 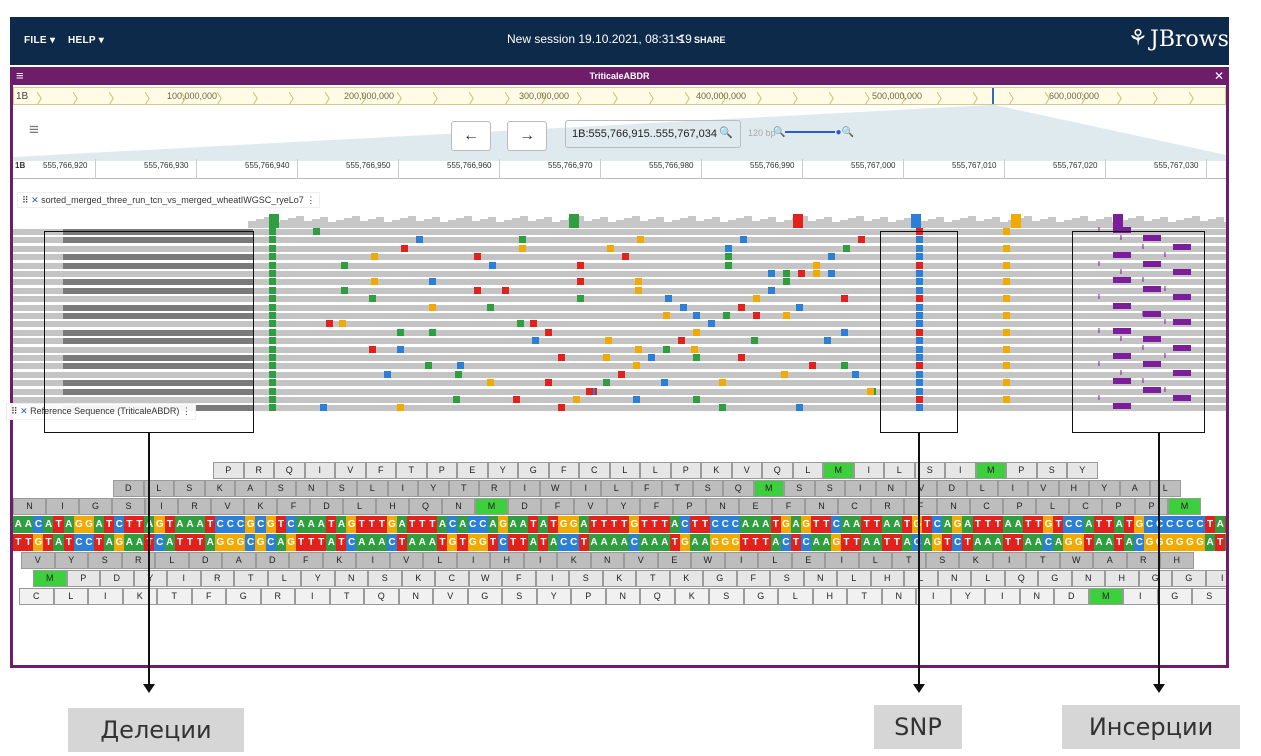 I want to click on amino-acid-cell: R, so click(x=258, y=470).